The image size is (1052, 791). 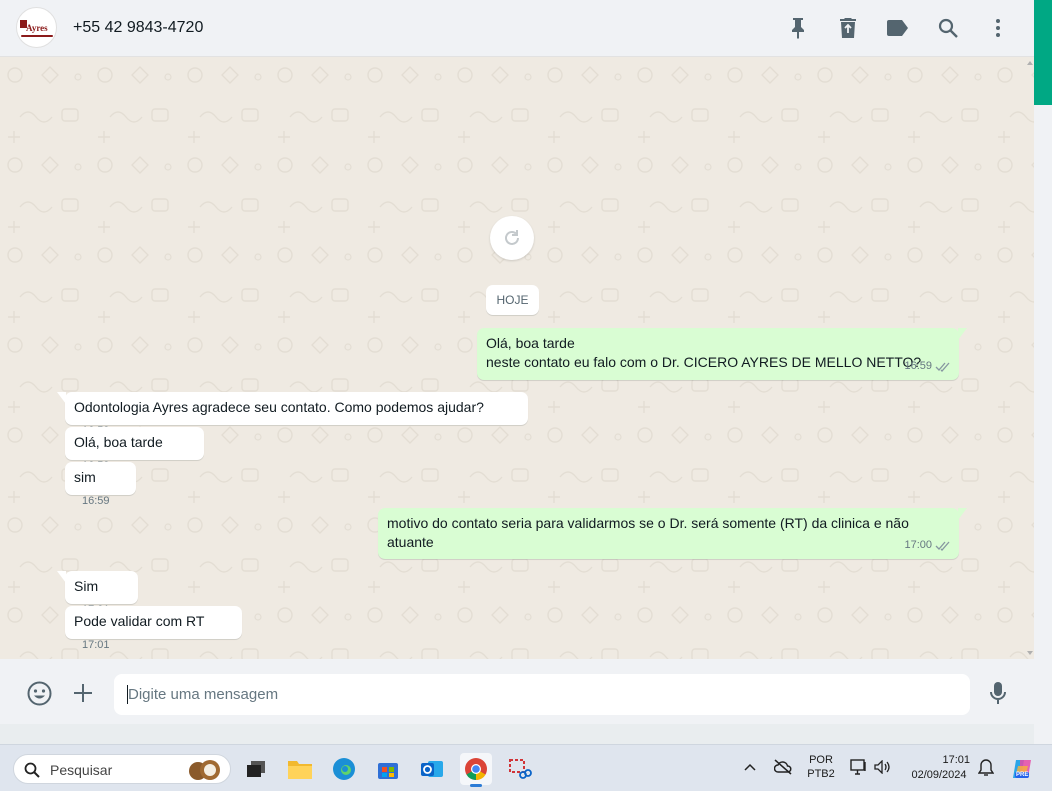 What do you see at coordinates (918, 545) in the screenshot?
I see `message-time: 17:00` at bounding box center [918, 545].